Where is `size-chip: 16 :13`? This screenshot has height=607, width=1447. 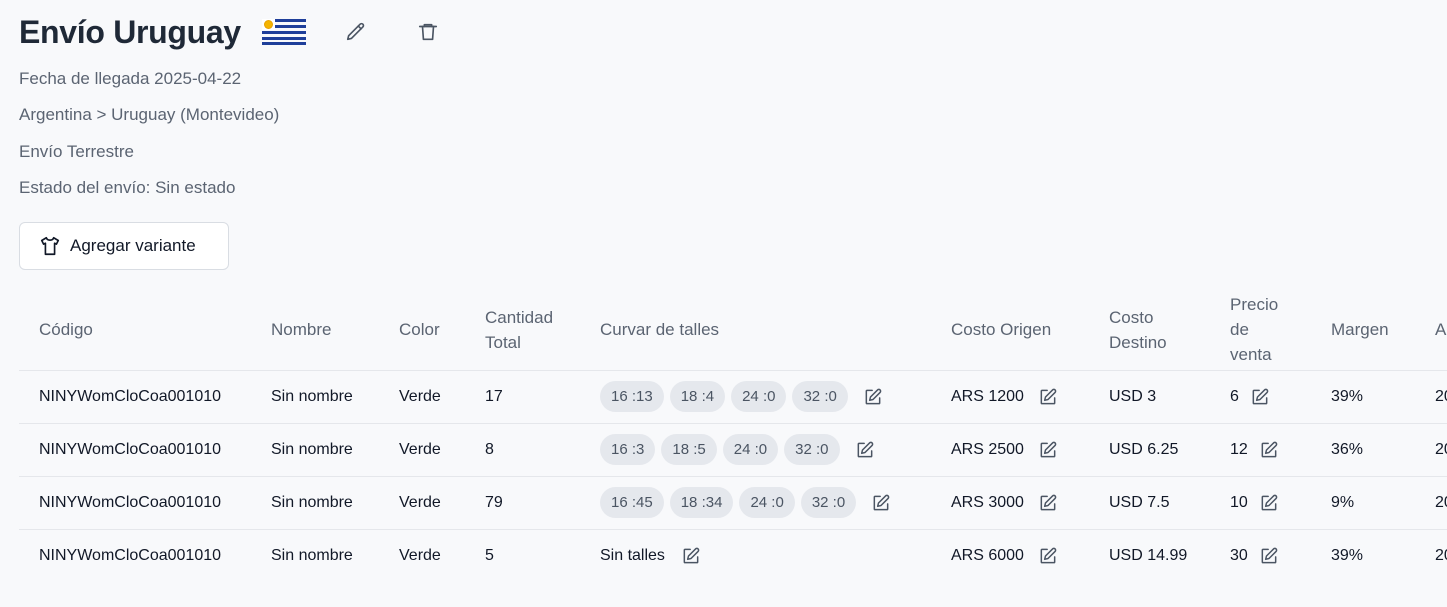 size-chip: 16 :13 is located at coordinates (632, 396).